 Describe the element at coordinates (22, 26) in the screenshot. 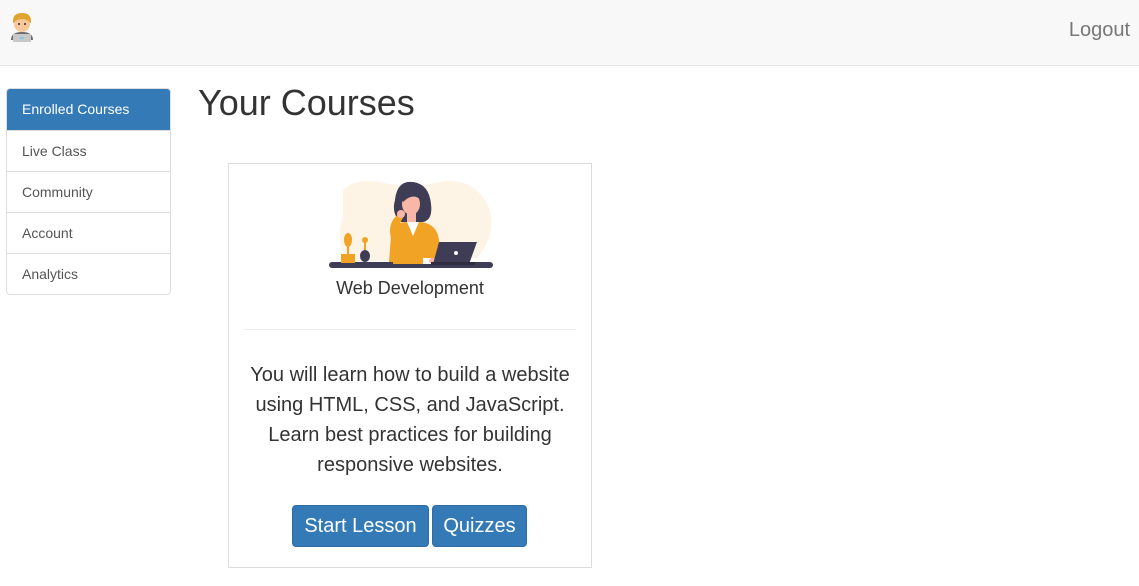

I see `man-technologist-icon` at that location.